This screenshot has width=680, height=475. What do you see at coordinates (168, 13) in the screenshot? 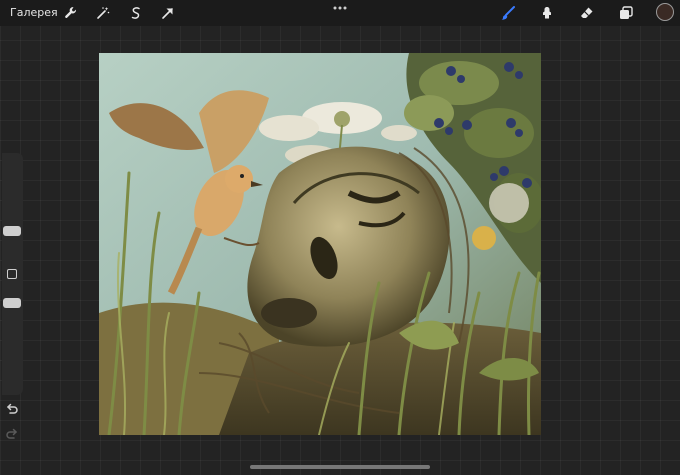
I see `transform-arrow-icon` at bounding box center [168, 13].